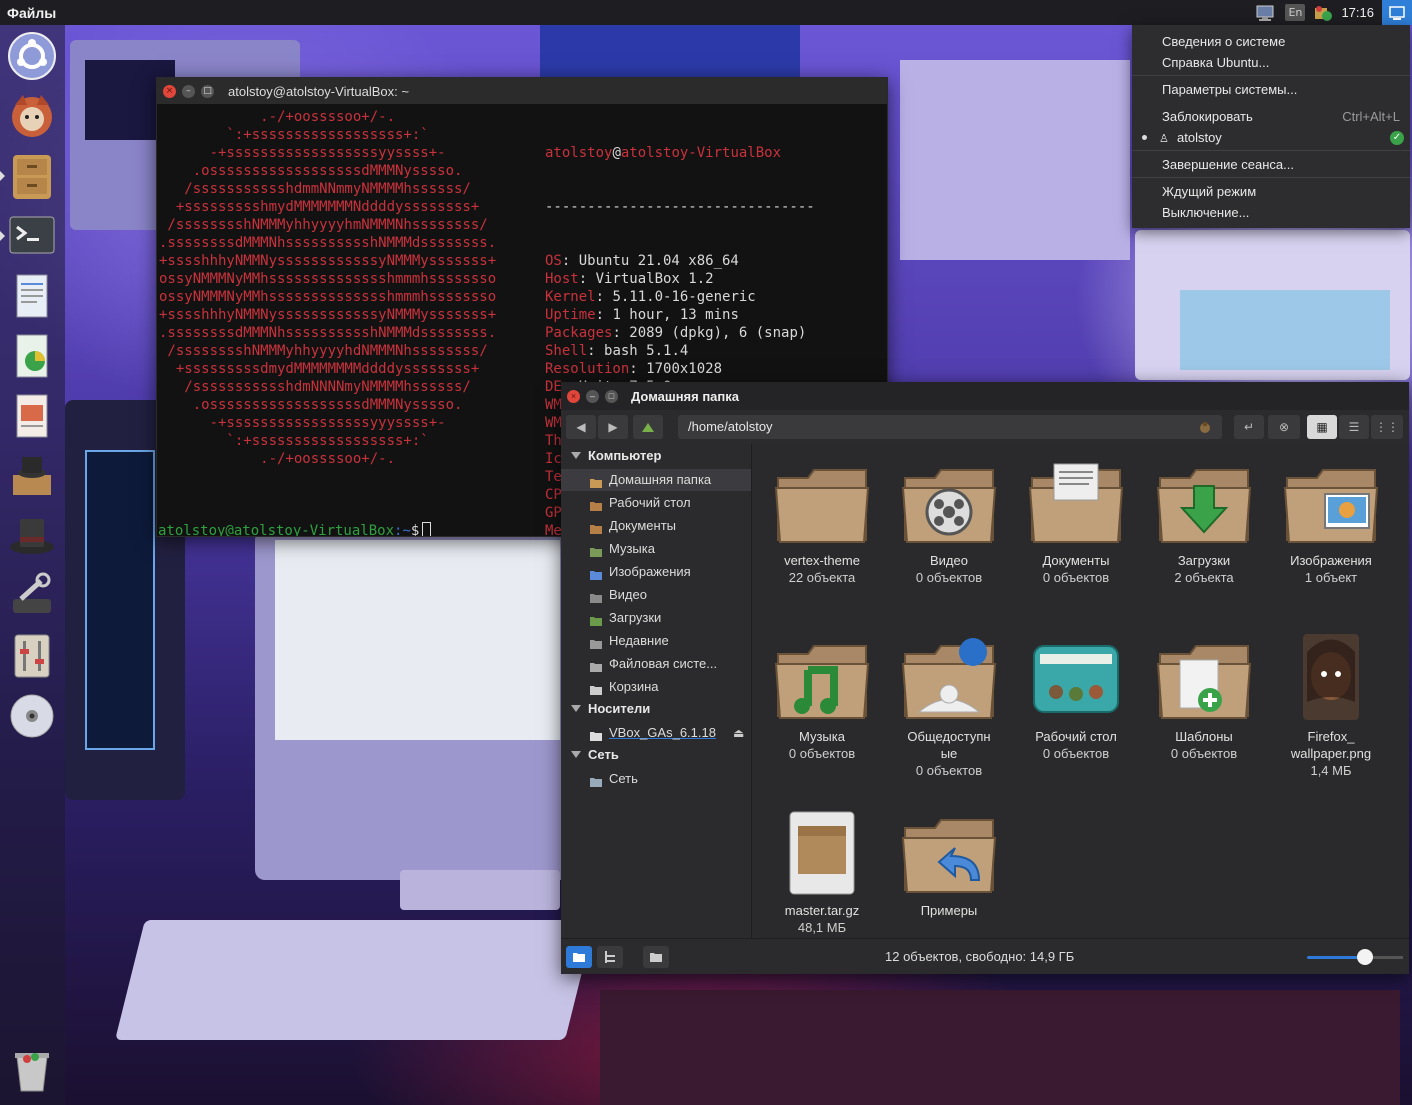 The image size is (1412, 1105). I want to click on compact-view-button: ⋮⋮, so click(1387, 427).